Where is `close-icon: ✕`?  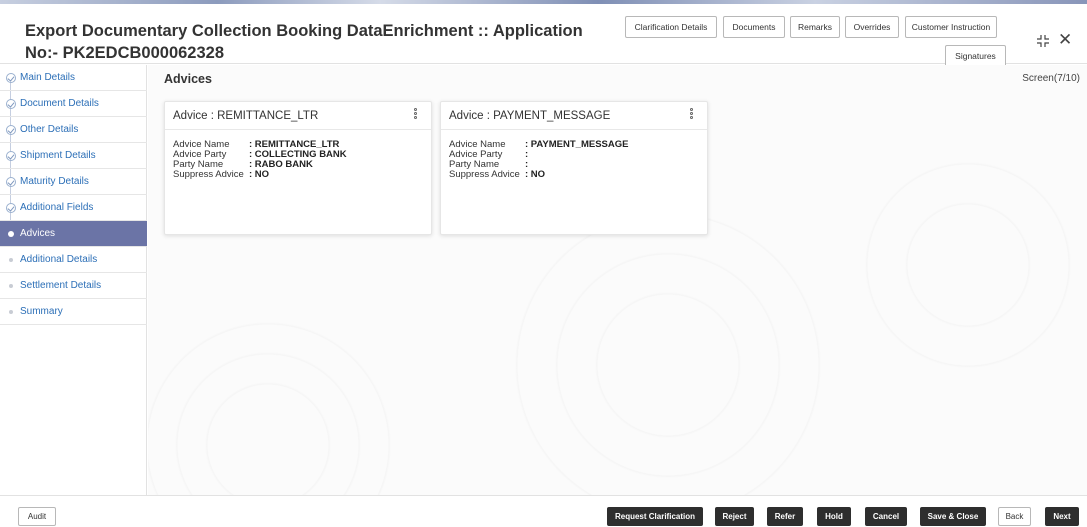
close-icon: ✕ is located at coordinates (1065, 40).